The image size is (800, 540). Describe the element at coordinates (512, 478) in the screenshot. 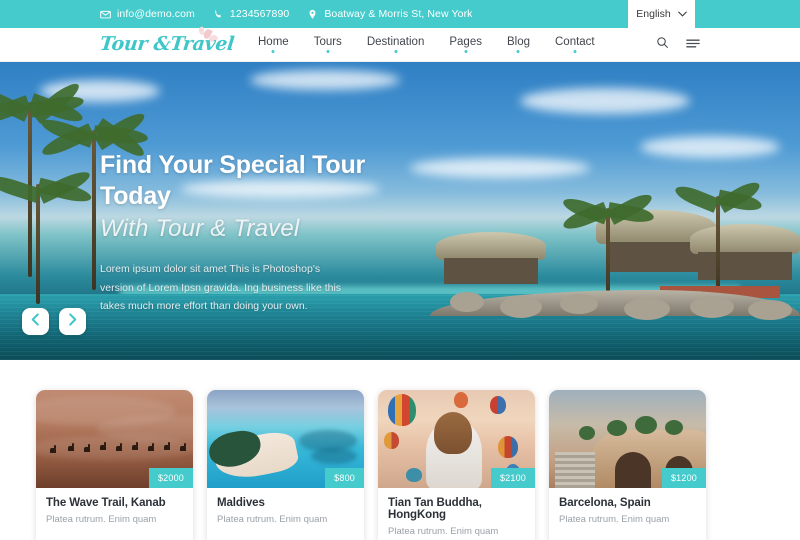

I see `tour-card-price: $2100` at that location.